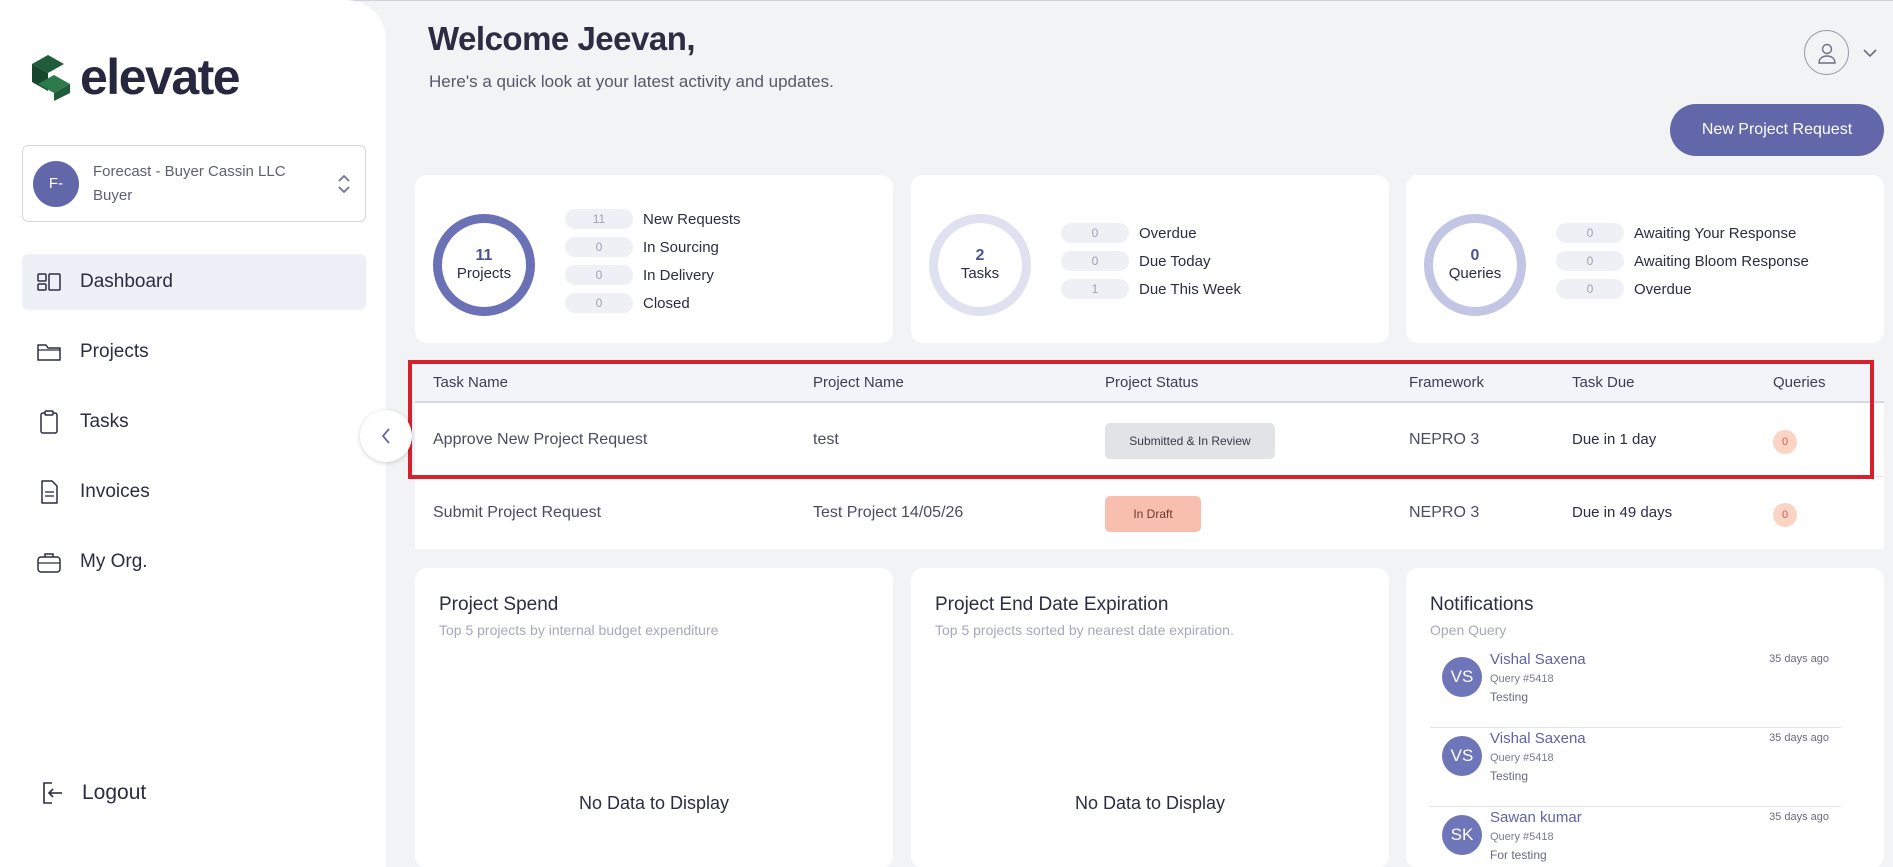 This screenshot has height=867, width=1893. What do you see at coordinates (599, 219) in the screenshot?
I see `stat-value: 11` at bounding box center [599, 219].